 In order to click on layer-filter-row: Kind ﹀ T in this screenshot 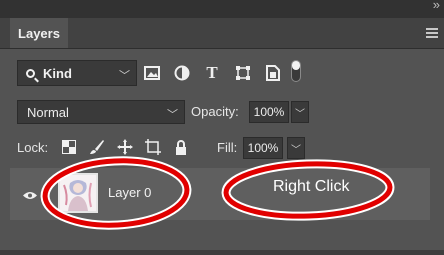, I will do `click(220, 74)`.